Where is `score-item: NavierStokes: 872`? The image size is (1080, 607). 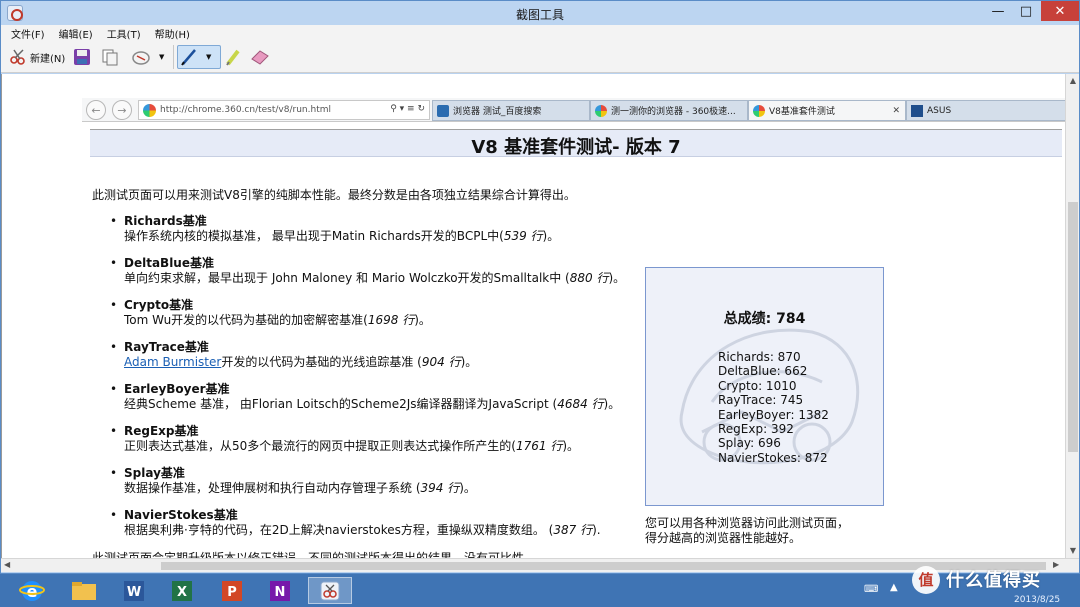 score-item: NavierStokes: 872 is located at coordinates (773, 457).